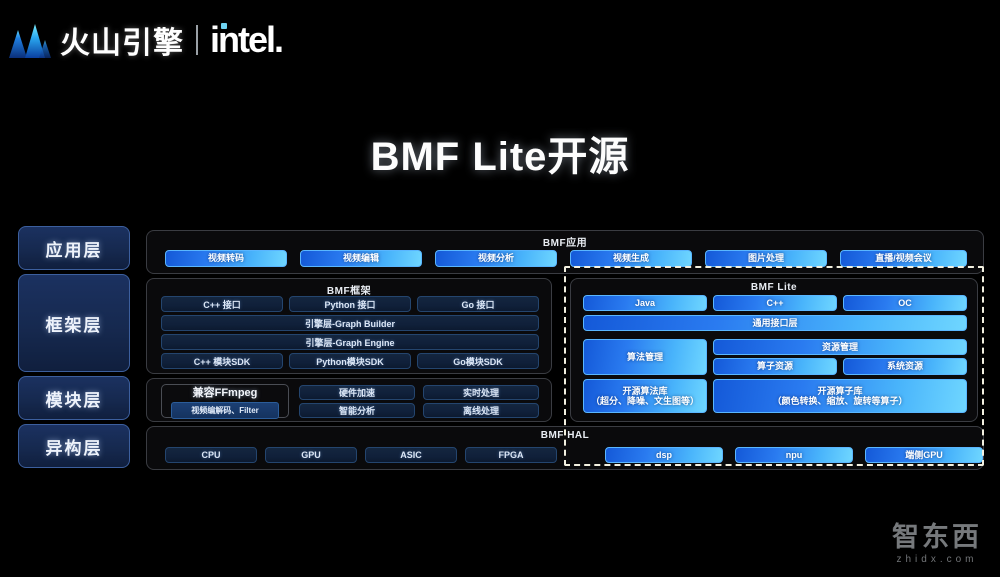 This screenshot has width=1000, height=577. Describe the element at coordinates (226, 258) in the screenshot. I see `app-item-video-transcode: 视频转码` at that location.